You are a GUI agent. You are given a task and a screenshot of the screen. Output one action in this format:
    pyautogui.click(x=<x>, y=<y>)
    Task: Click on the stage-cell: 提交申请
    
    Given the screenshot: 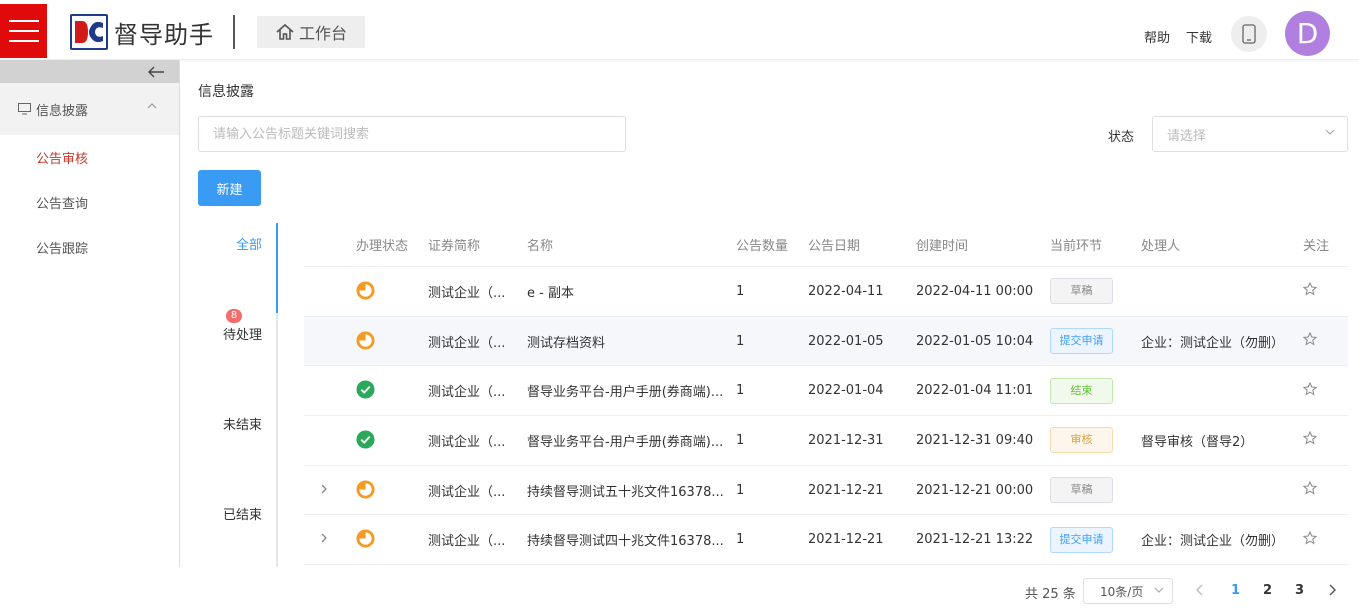 What is the action you would take?
    pyautogui.click(x=1090, y=341)
    